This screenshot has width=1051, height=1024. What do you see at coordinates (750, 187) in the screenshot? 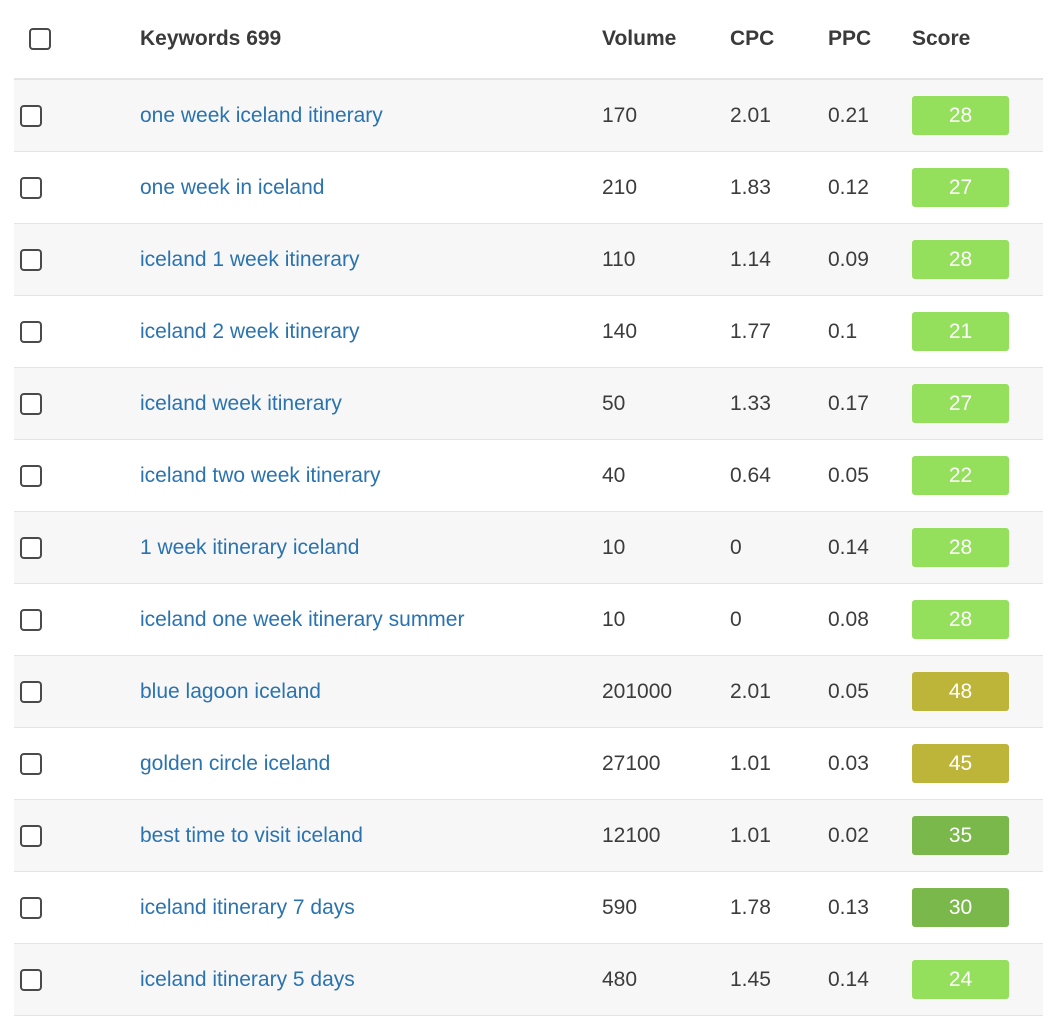
I see `cpc-cell: 1.83` at bounding box center [750, 187].